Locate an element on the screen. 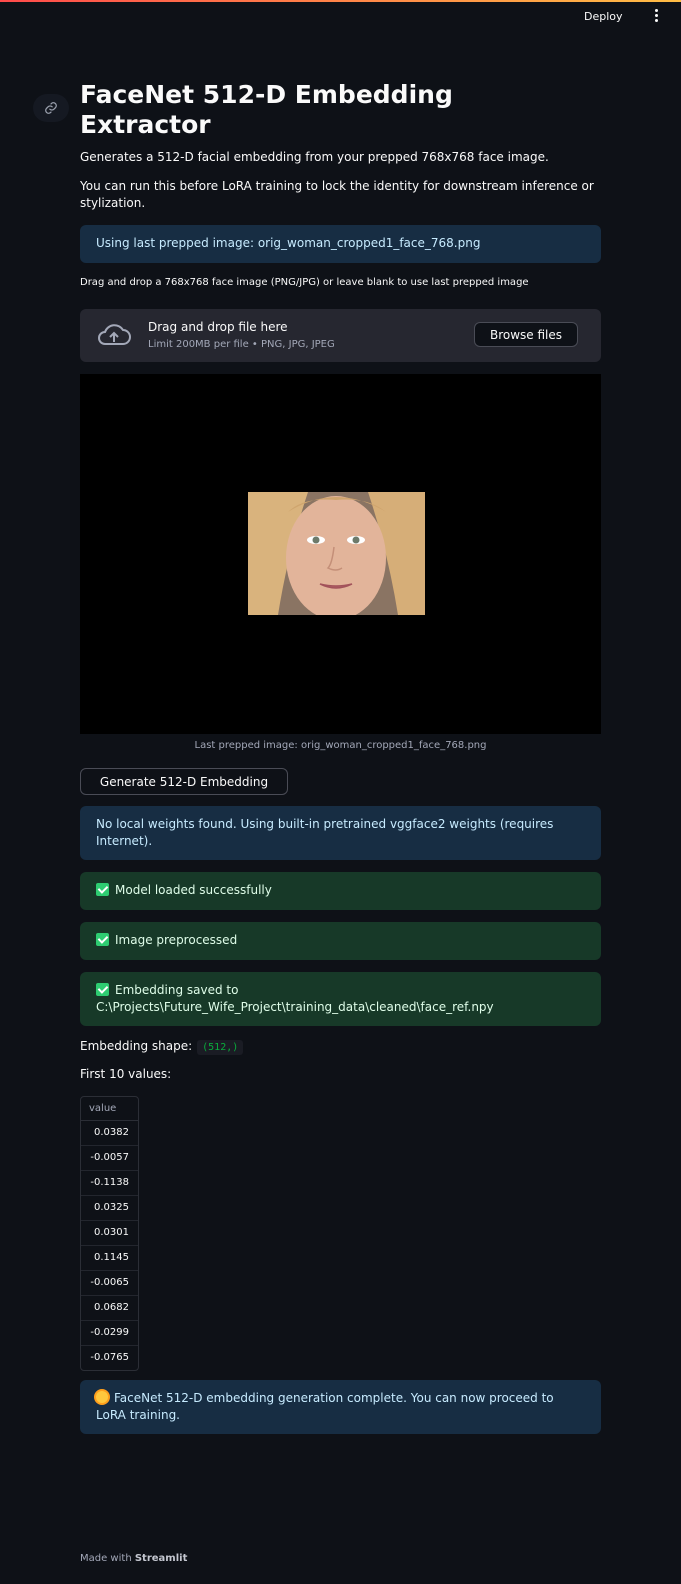 The image size is (681, 1584). embedding-shape-label: Embedding shape: is located at coordinates (136, 1046).